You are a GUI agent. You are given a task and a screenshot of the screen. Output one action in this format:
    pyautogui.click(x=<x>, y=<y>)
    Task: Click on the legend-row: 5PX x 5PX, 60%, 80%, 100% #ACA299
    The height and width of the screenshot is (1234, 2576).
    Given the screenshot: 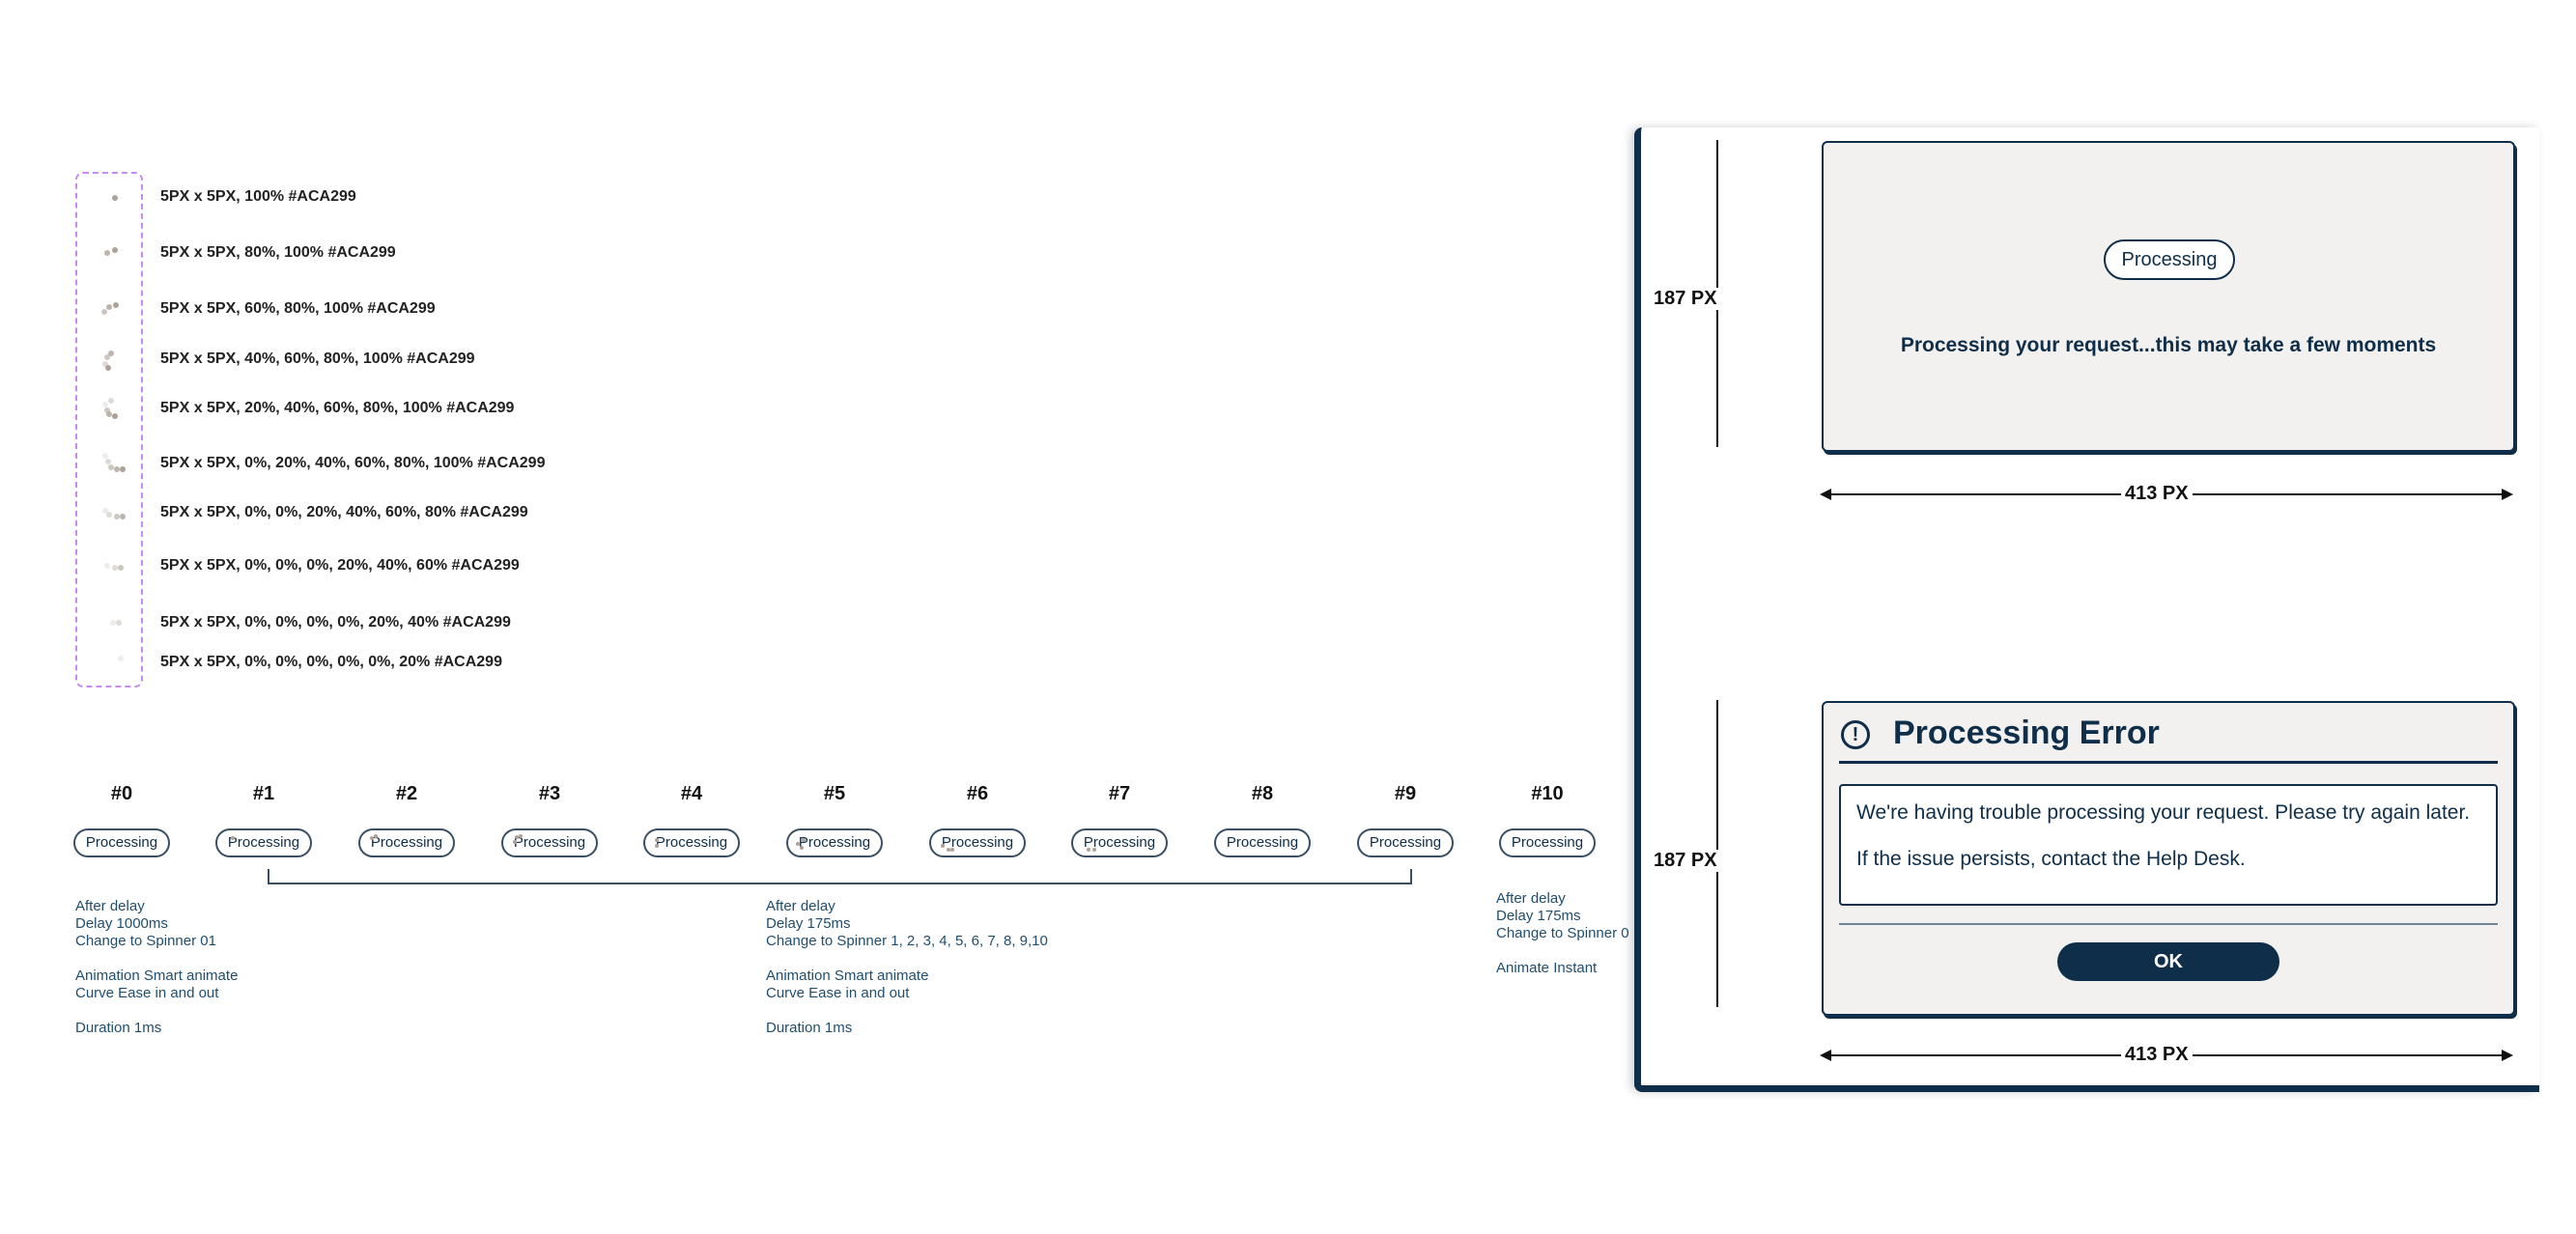 What is the action you would take?
    pyautogui.click(x=365, y=309)
    